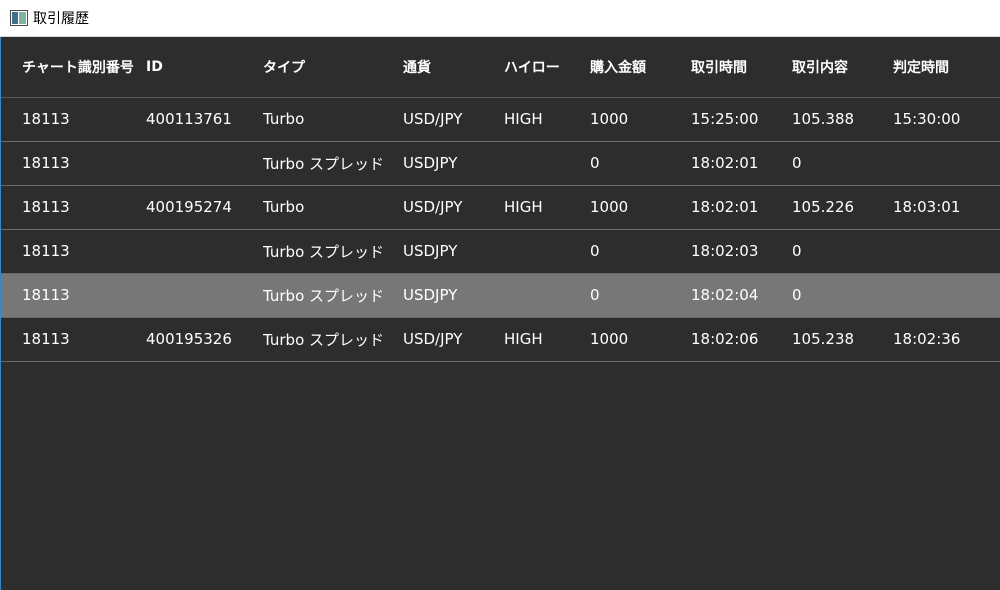 The width and height of the screenshot is (1000, 590). Describe the element at coordinates (741, 251) in the screenshot. I see `cell-trade-time: 18:02:03` at that location.